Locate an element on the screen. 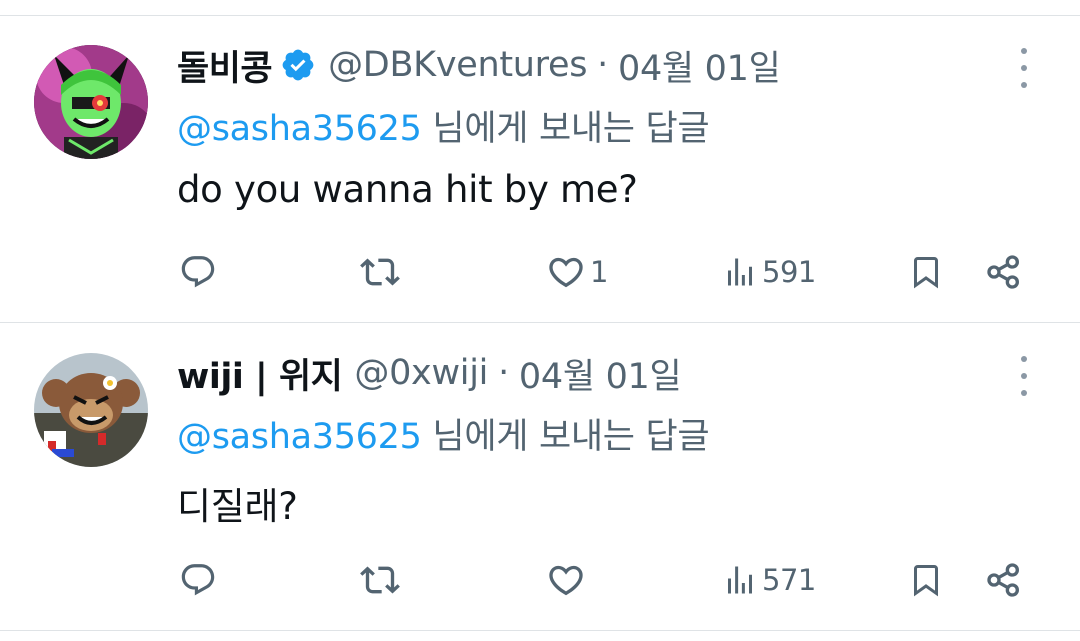 The height and width of the screenshot is (641, 1080). like-button is located at coordinates (568, 580).